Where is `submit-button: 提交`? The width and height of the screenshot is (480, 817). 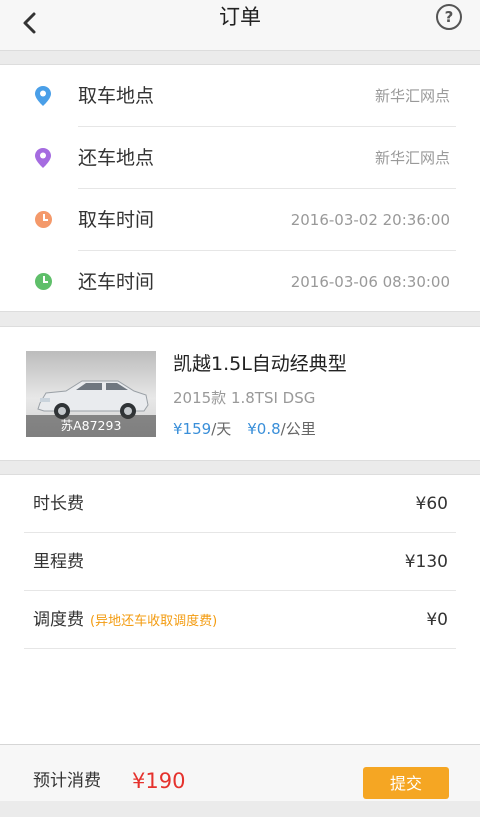
submit-button: 提交 is located at coordinates (406, 783).